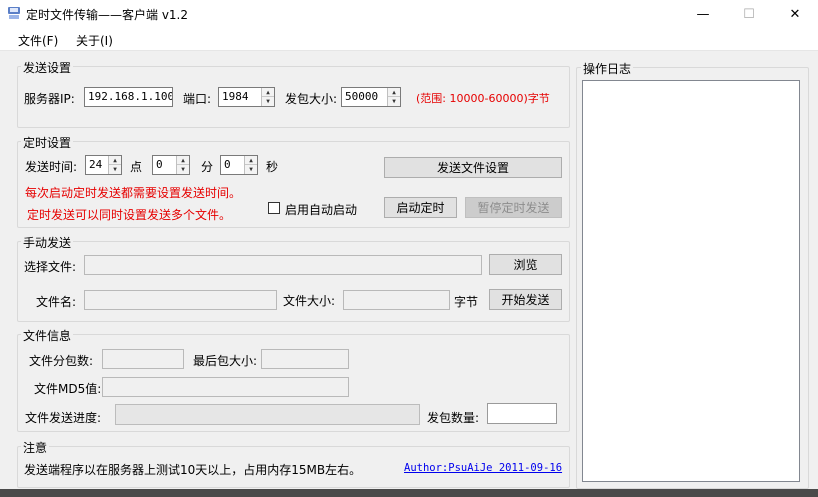 The image size is (818, 497). Describe the element at coordinates (227, 164) in the screenshot. I see `second-value: 0` at that location.